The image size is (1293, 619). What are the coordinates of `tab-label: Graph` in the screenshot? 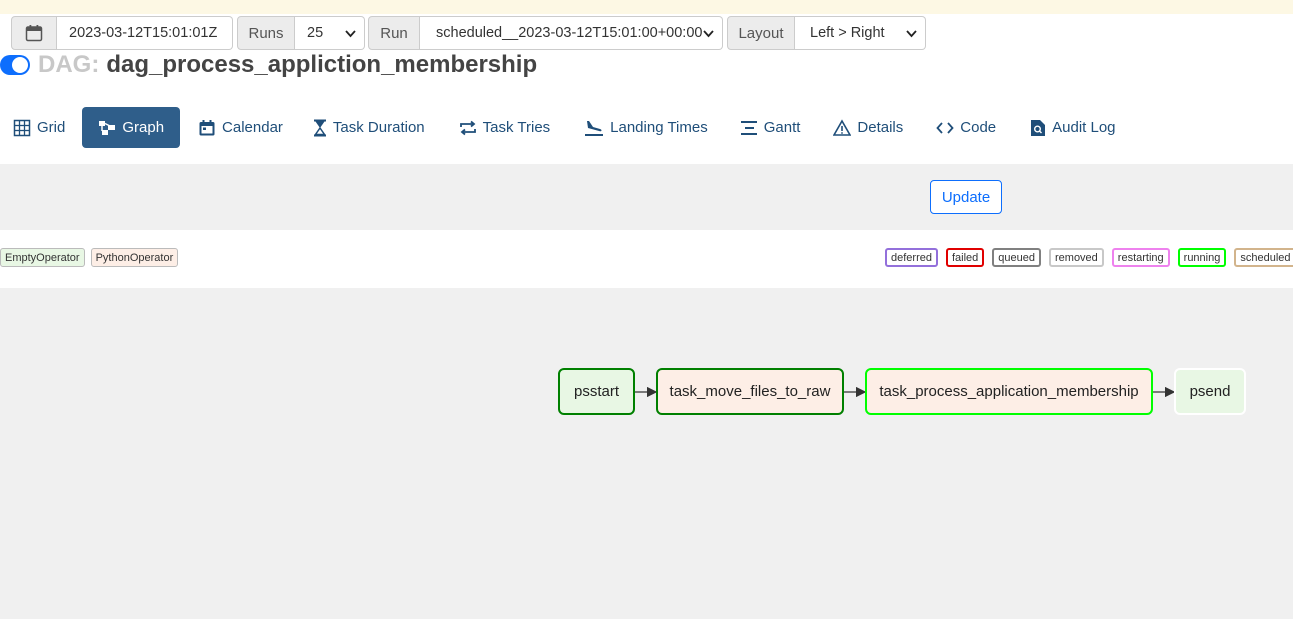 It's located at (143, 127).